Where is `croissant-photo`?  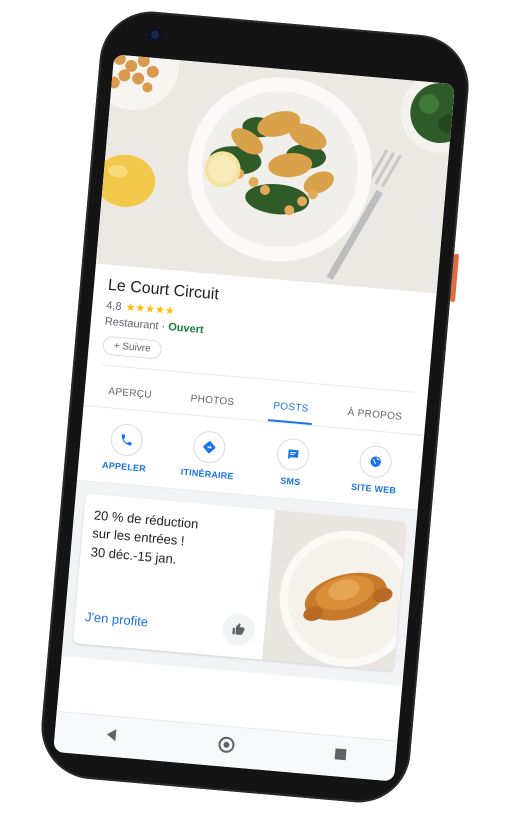
croissant-photo is located at coordinates (334, 591).